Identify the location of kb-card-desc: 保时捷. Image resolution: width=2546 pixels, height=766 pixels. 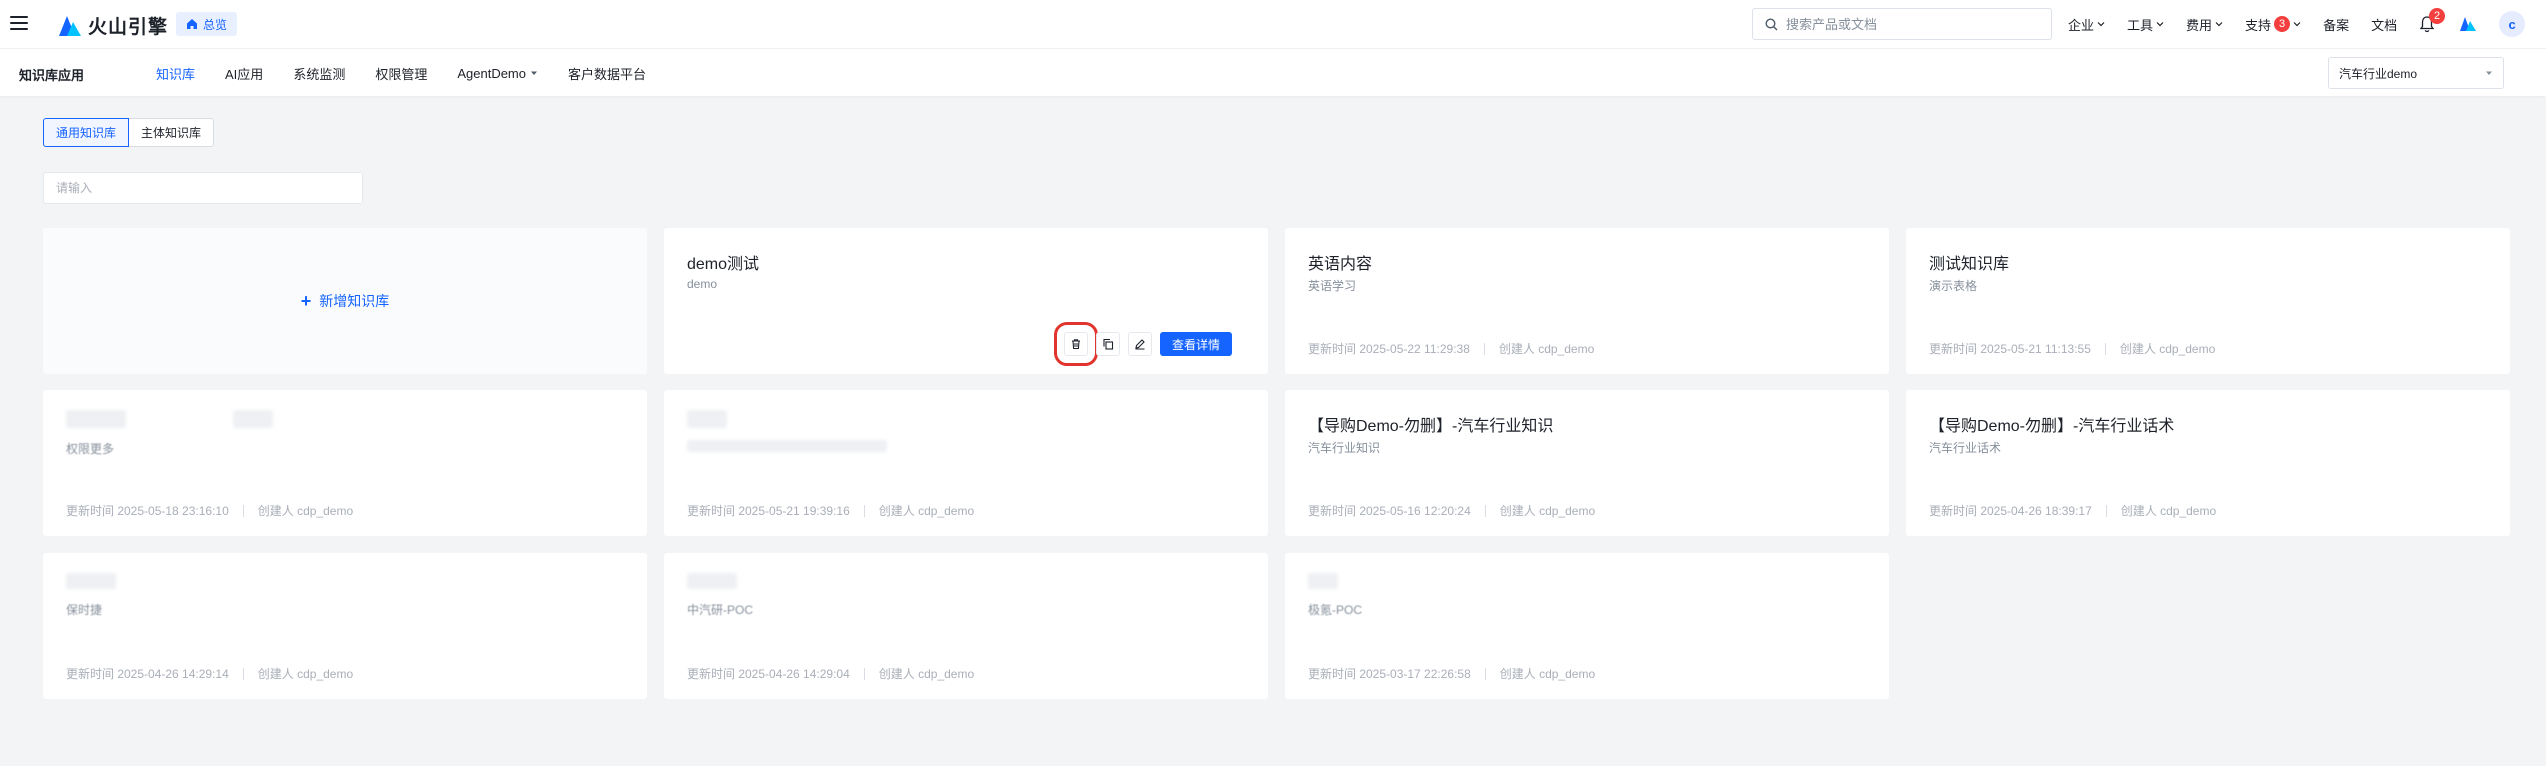
(84, 610).